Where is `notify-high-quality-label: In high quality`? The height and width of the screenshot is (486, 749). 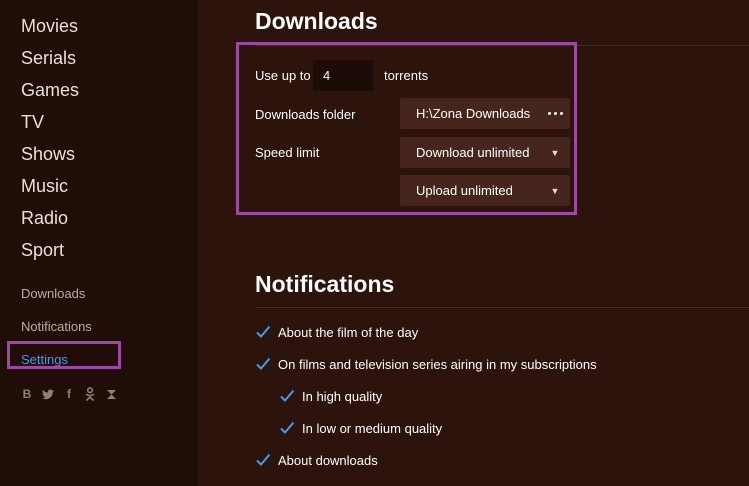
notify-high-quality-label: In high quality is located at coordinates (342, 396).